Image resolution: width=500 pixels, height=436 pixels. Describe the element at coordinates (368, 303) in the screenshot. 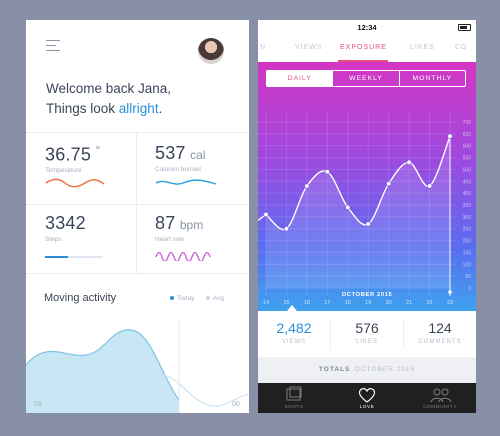

I see `x-tick-label: 19` at that location.